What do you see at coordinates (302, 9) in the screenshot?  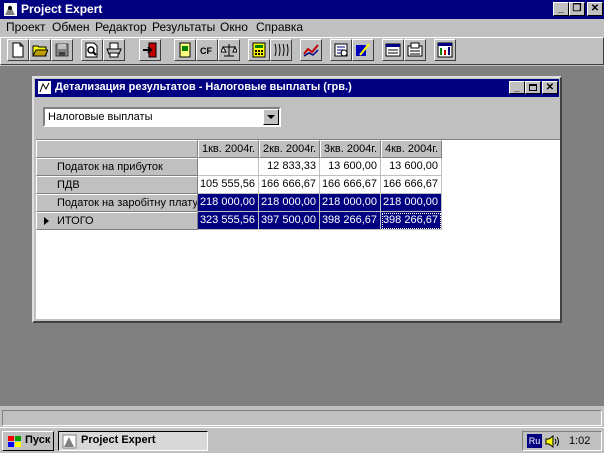 I see `app-title-bar: Project Expert _ ❐ ✕` at bounding box center [302, 9].